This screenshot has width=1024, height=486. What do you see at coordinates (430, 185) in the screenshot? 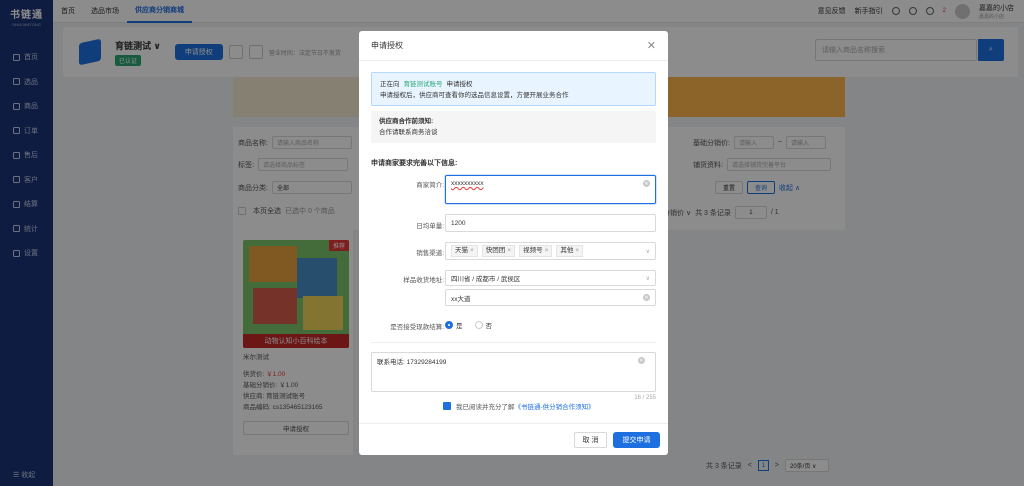
I see `intro-label: 商家简介:` at bounding box center [430, 185].